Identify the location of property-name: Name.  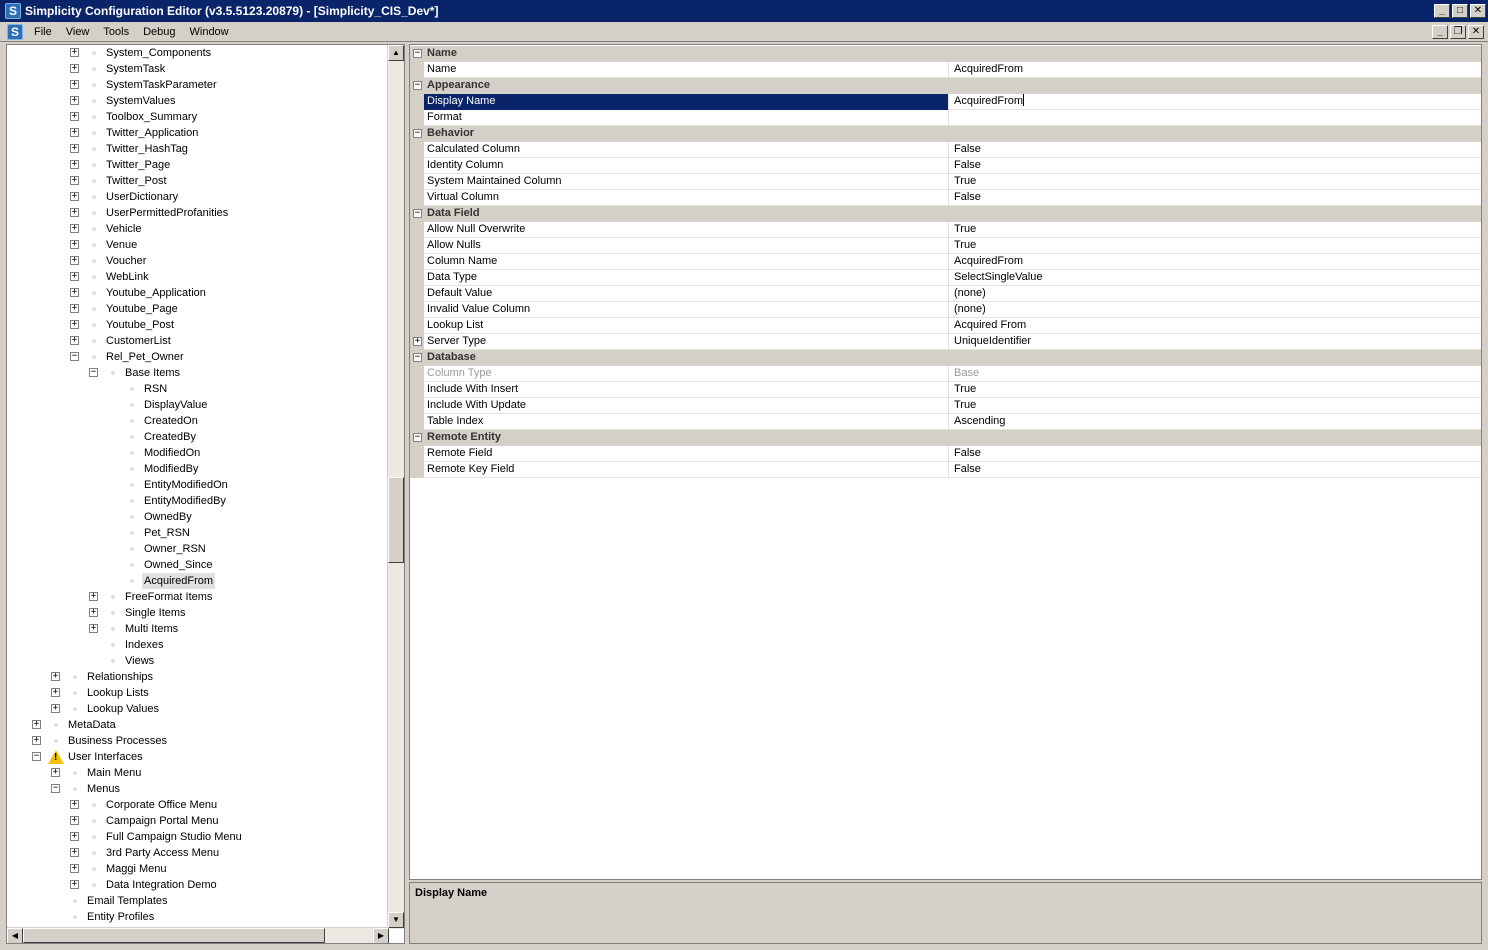
(686, 70).